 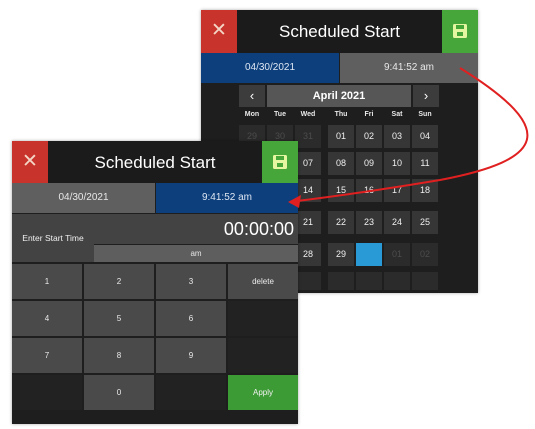 What do you see at coordinates (191, 318) in the screenshot?
I see `keypad-6: 6` at bounding box center [191, 318].